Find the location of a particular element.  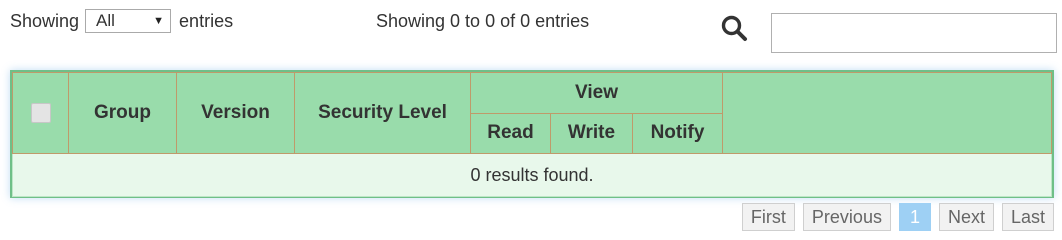

length-control: Showing All ▼ entries is located at coordinates (121, 21).